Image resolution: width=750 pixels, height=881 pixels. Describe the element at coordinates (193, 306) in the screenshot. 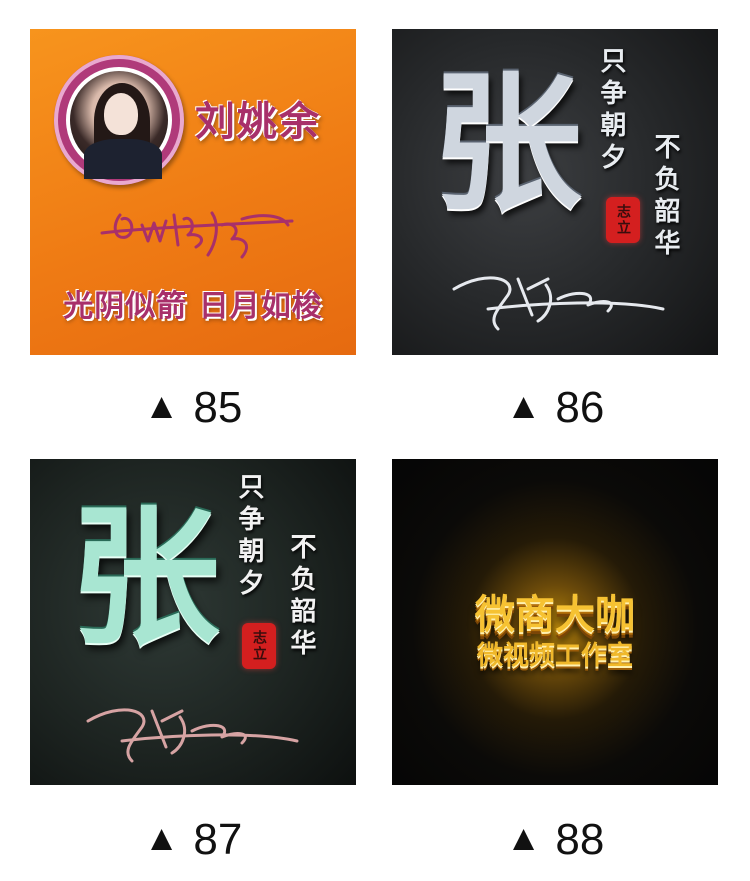

I see `slogan-text: 光阴似箭 日月如梭` at that location.